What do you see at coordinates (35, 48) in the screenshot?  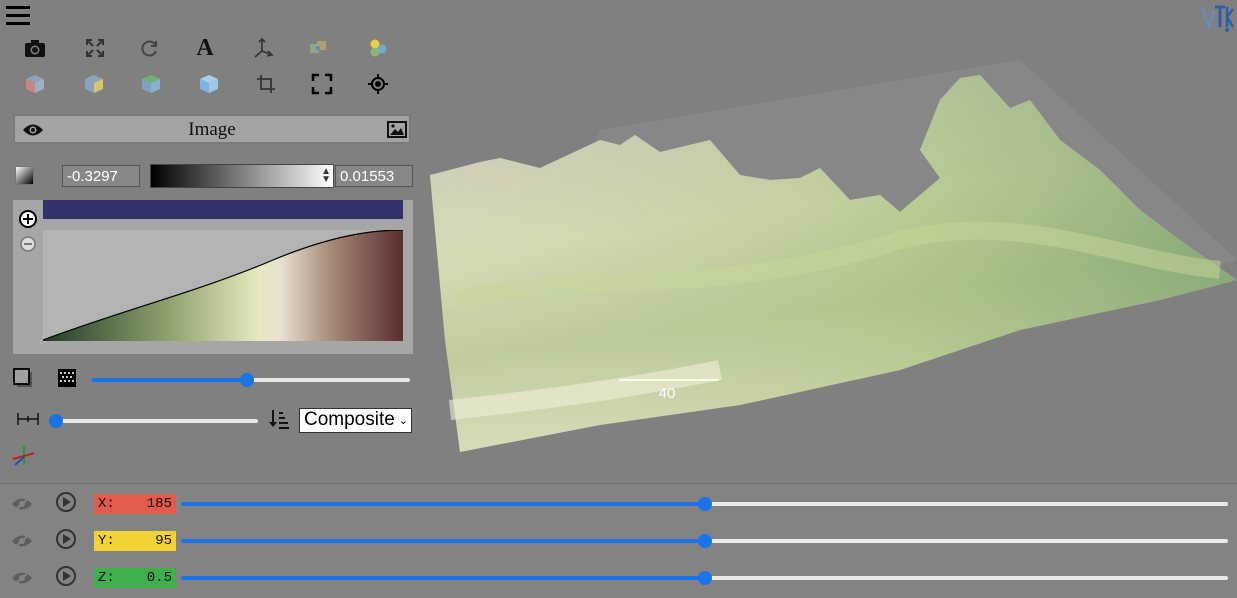 I see `camera-icon` at bounding box center [35, 48].